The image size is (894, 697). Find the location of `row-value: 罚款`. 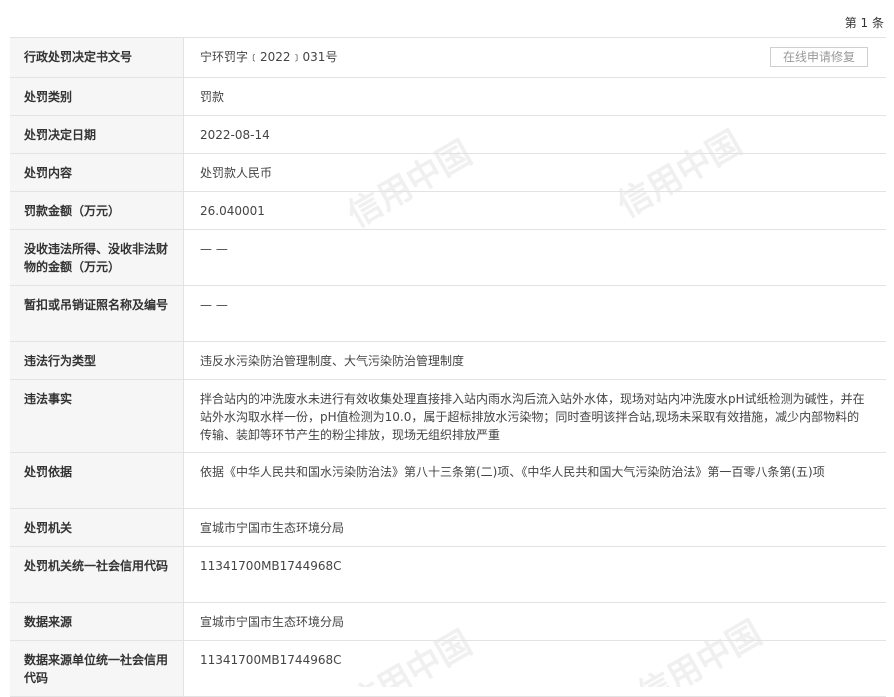

row-value: 罚款 is located at coordinates (212, 97).